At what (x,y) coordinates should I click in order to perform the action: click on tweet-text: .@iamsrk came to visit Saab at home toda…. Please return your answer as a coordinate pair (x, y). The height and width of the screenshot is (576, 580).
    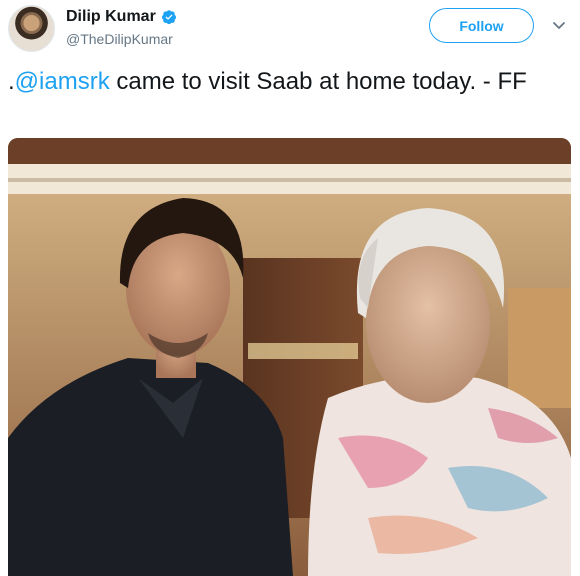
    Looking at the image, I should click on (288, 81).